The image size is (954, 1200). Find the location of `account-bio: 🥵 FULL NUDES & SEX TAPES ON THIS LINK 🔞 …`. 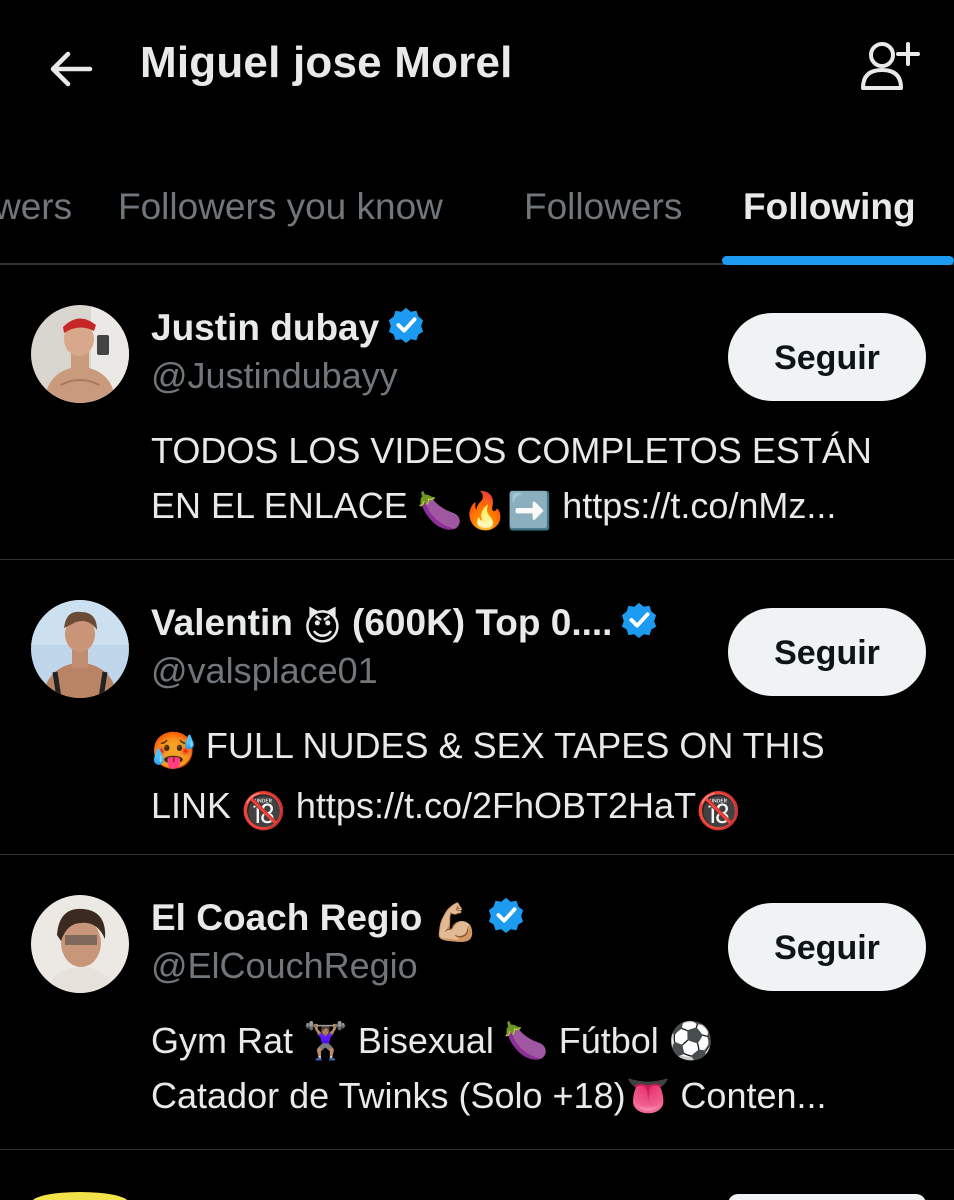

account-bio: 🥵 FULL NUDES & SEX TAPES ON THIS LINK 🔞 … is located at coordinates (541, 778).